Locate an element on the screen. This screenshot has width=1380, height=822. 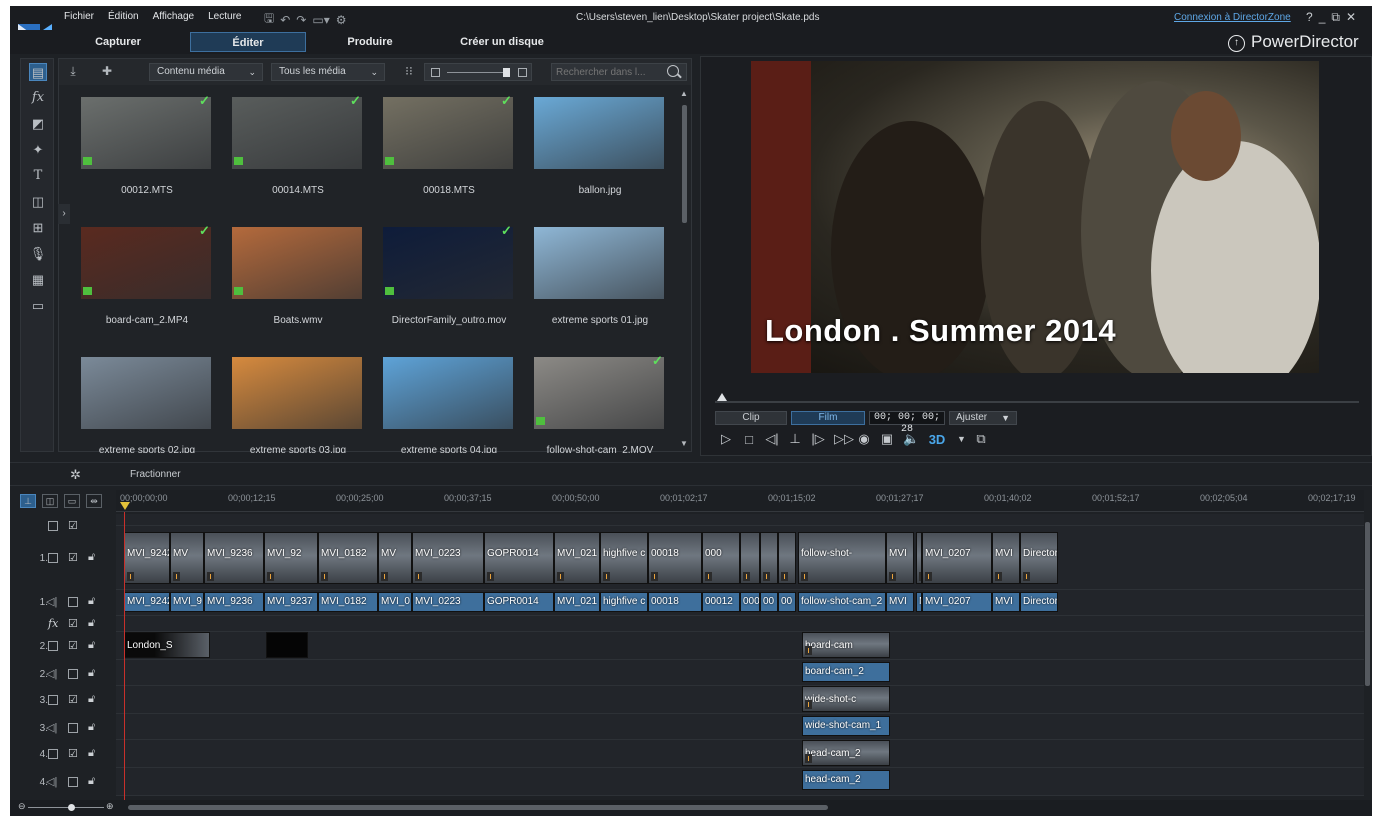
preview-seekbar is located at coordinates (1037, 398).